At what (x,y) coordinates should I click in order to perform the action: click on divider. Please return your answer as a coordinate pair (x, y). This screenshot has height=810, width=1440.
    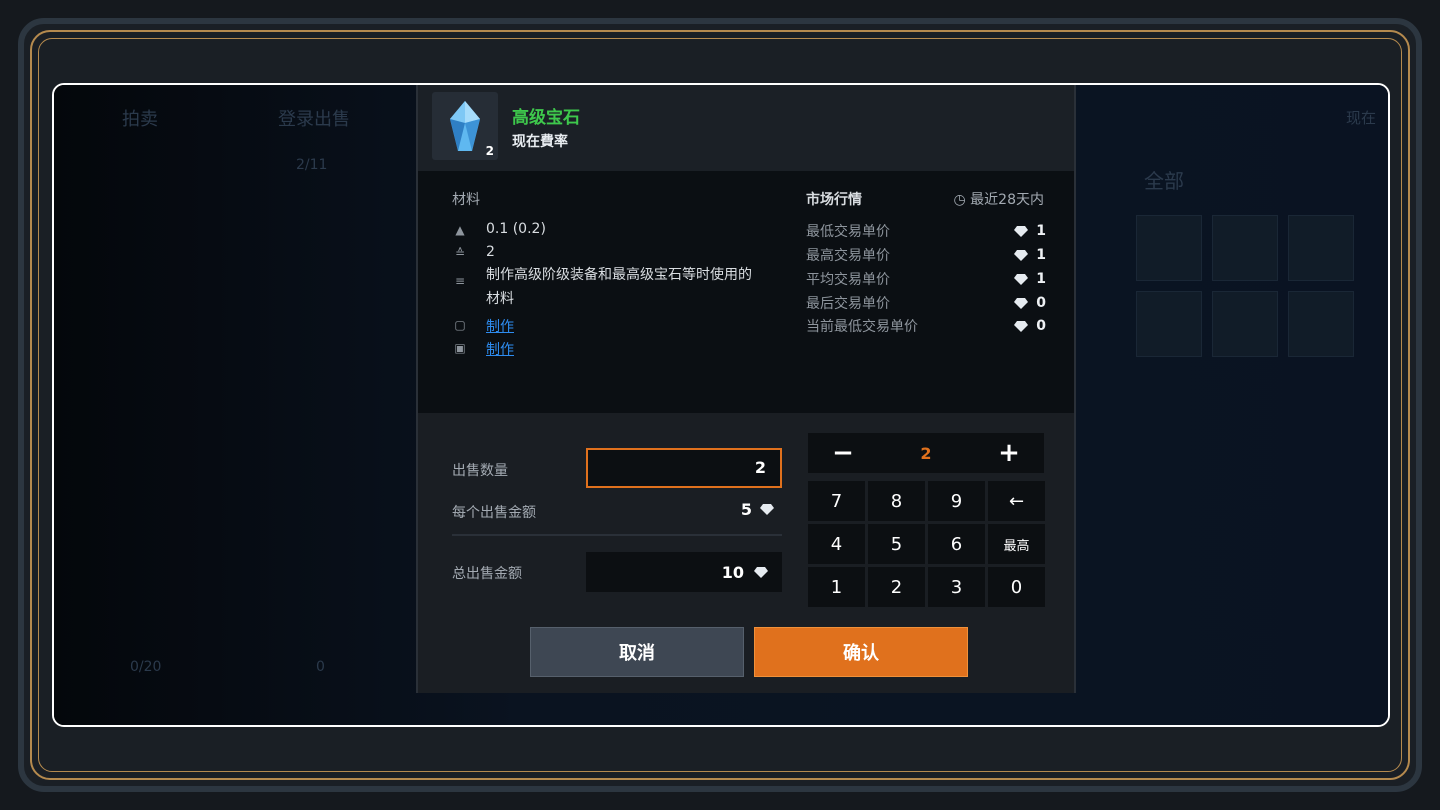
    Looking at the image, I should click on (617, 535).